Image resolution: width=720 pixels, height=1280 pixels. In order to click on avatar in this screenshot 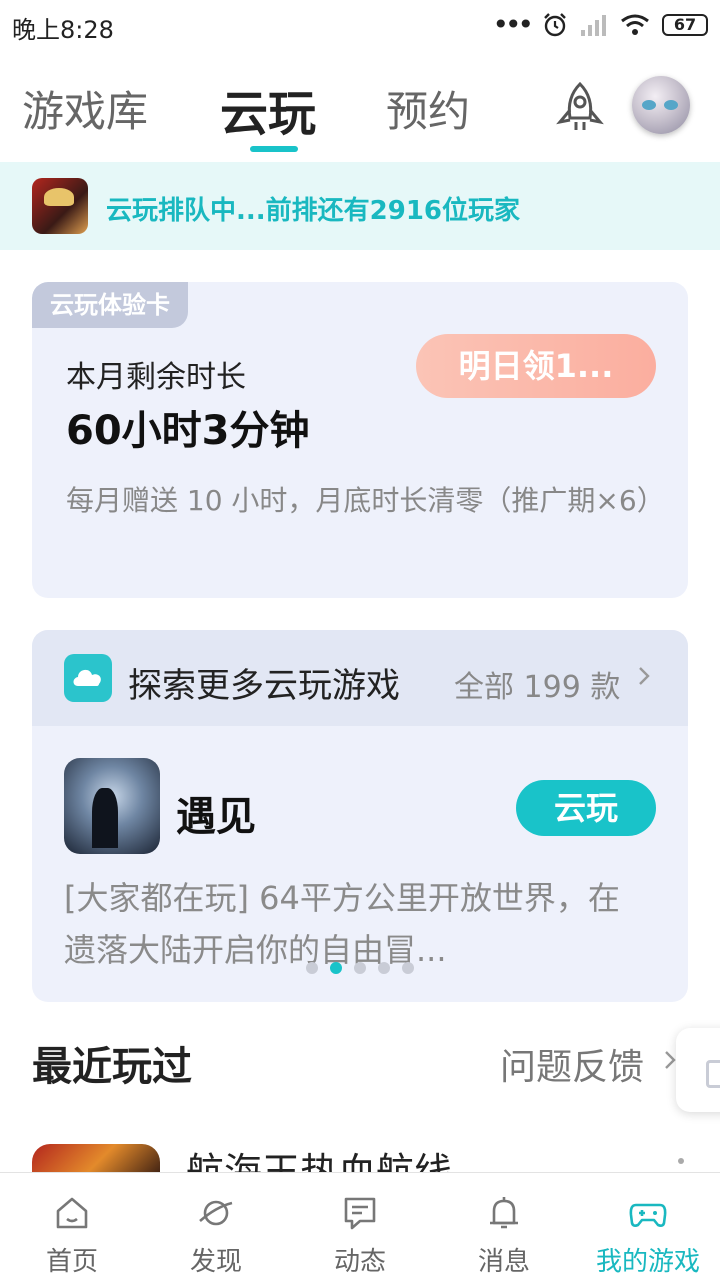, I will do `click(661, 105)`.